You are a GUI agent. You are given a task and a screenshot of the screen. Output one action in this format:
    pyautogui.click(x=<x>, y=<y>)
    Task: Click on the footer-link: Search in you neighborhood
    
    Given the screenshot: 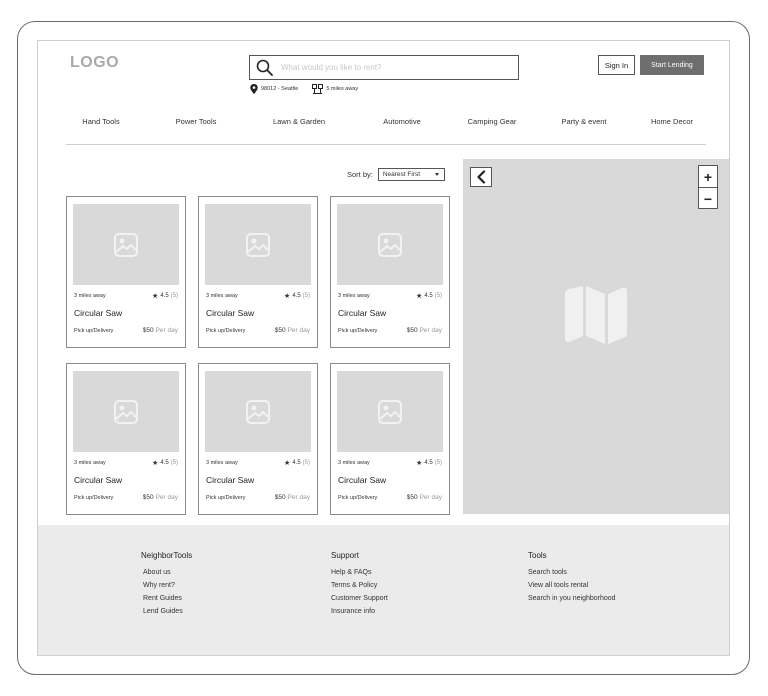 What is the action you would take?
    pyautogui.click(x=572, y=598)
    